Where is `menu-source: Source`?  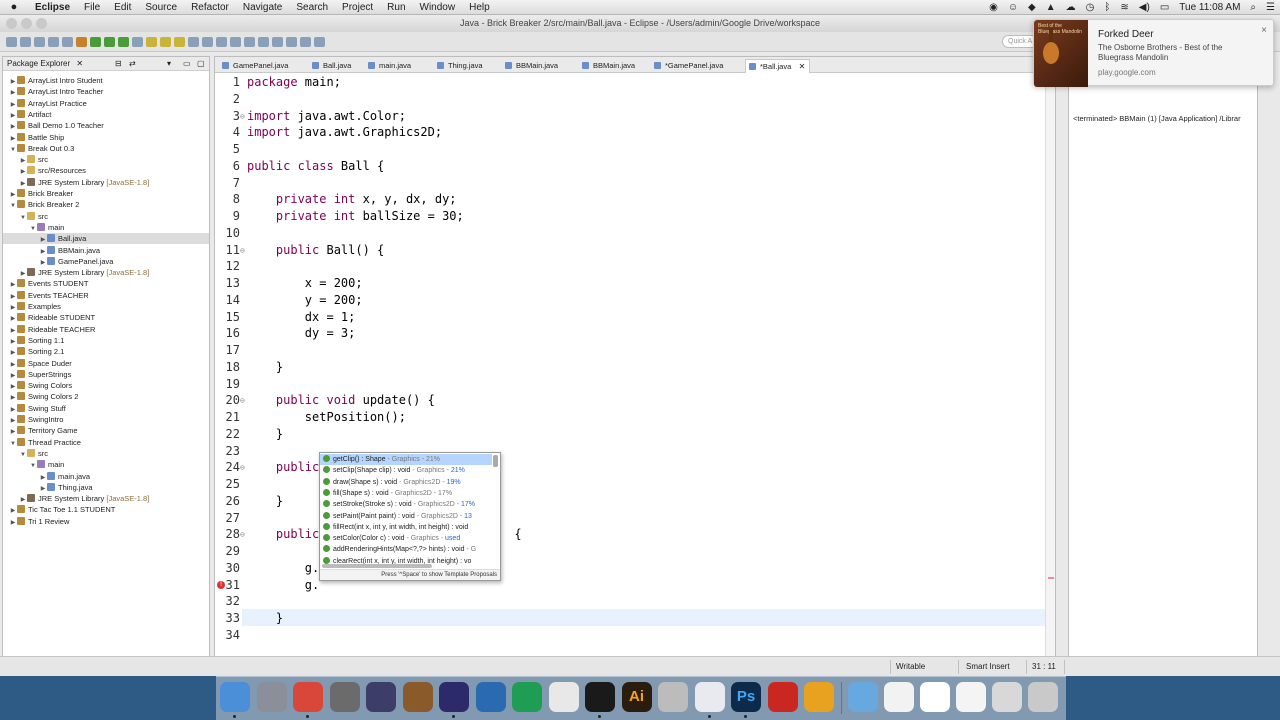
menu-source: Source is located at coordinates (161, 7).